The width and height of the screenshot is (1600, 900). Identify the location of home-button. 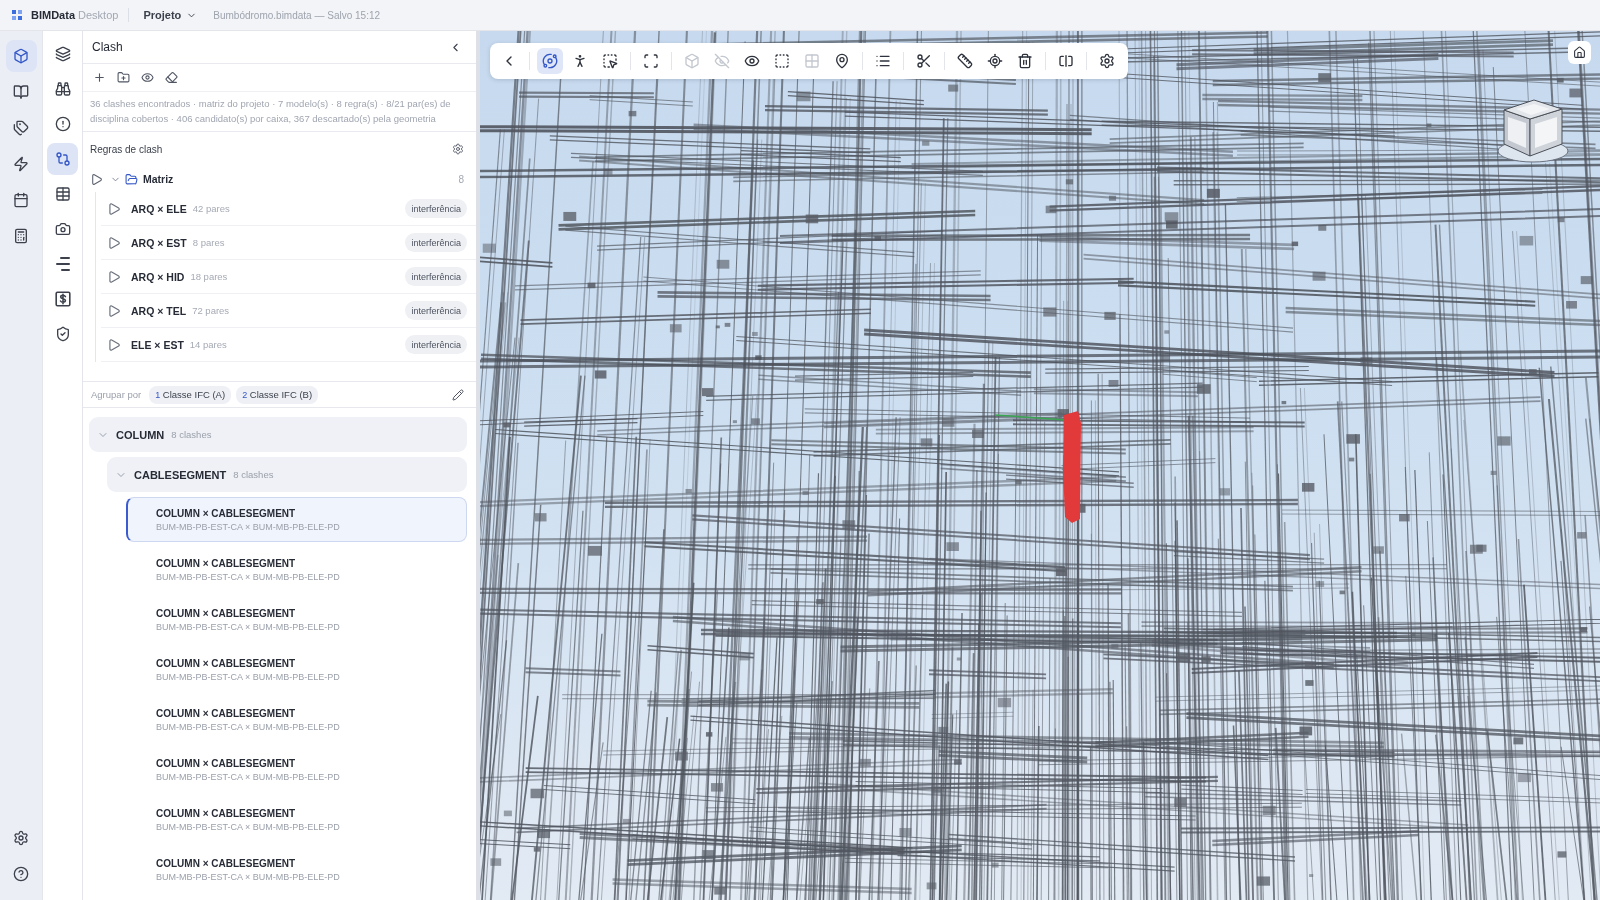
(1579, 52).